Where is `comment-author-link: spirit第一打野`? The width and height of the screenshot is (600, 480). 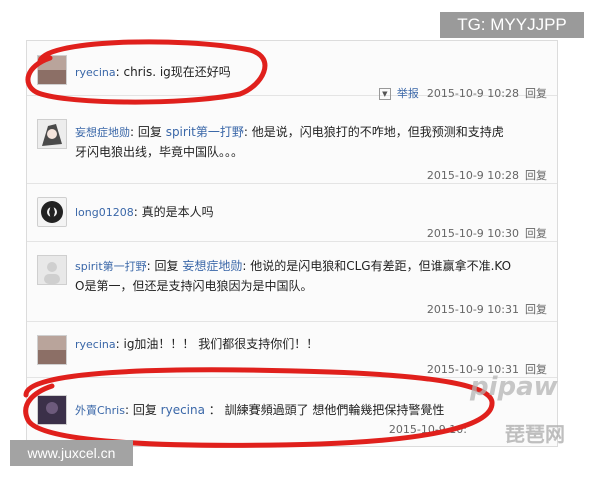 comment-author-link: spirit第一打野 is located at coordinates (111, 266).